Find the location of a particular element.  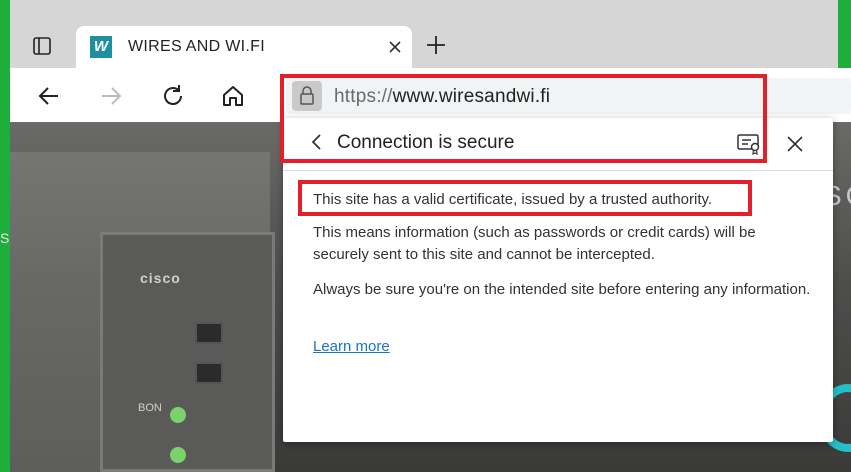

tab-actions-icon is located at coordinates (42, 46).